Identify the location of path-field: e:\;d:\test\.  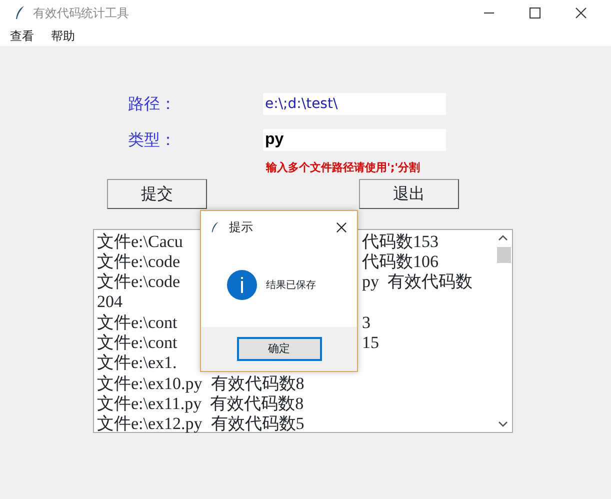
(354, 104).